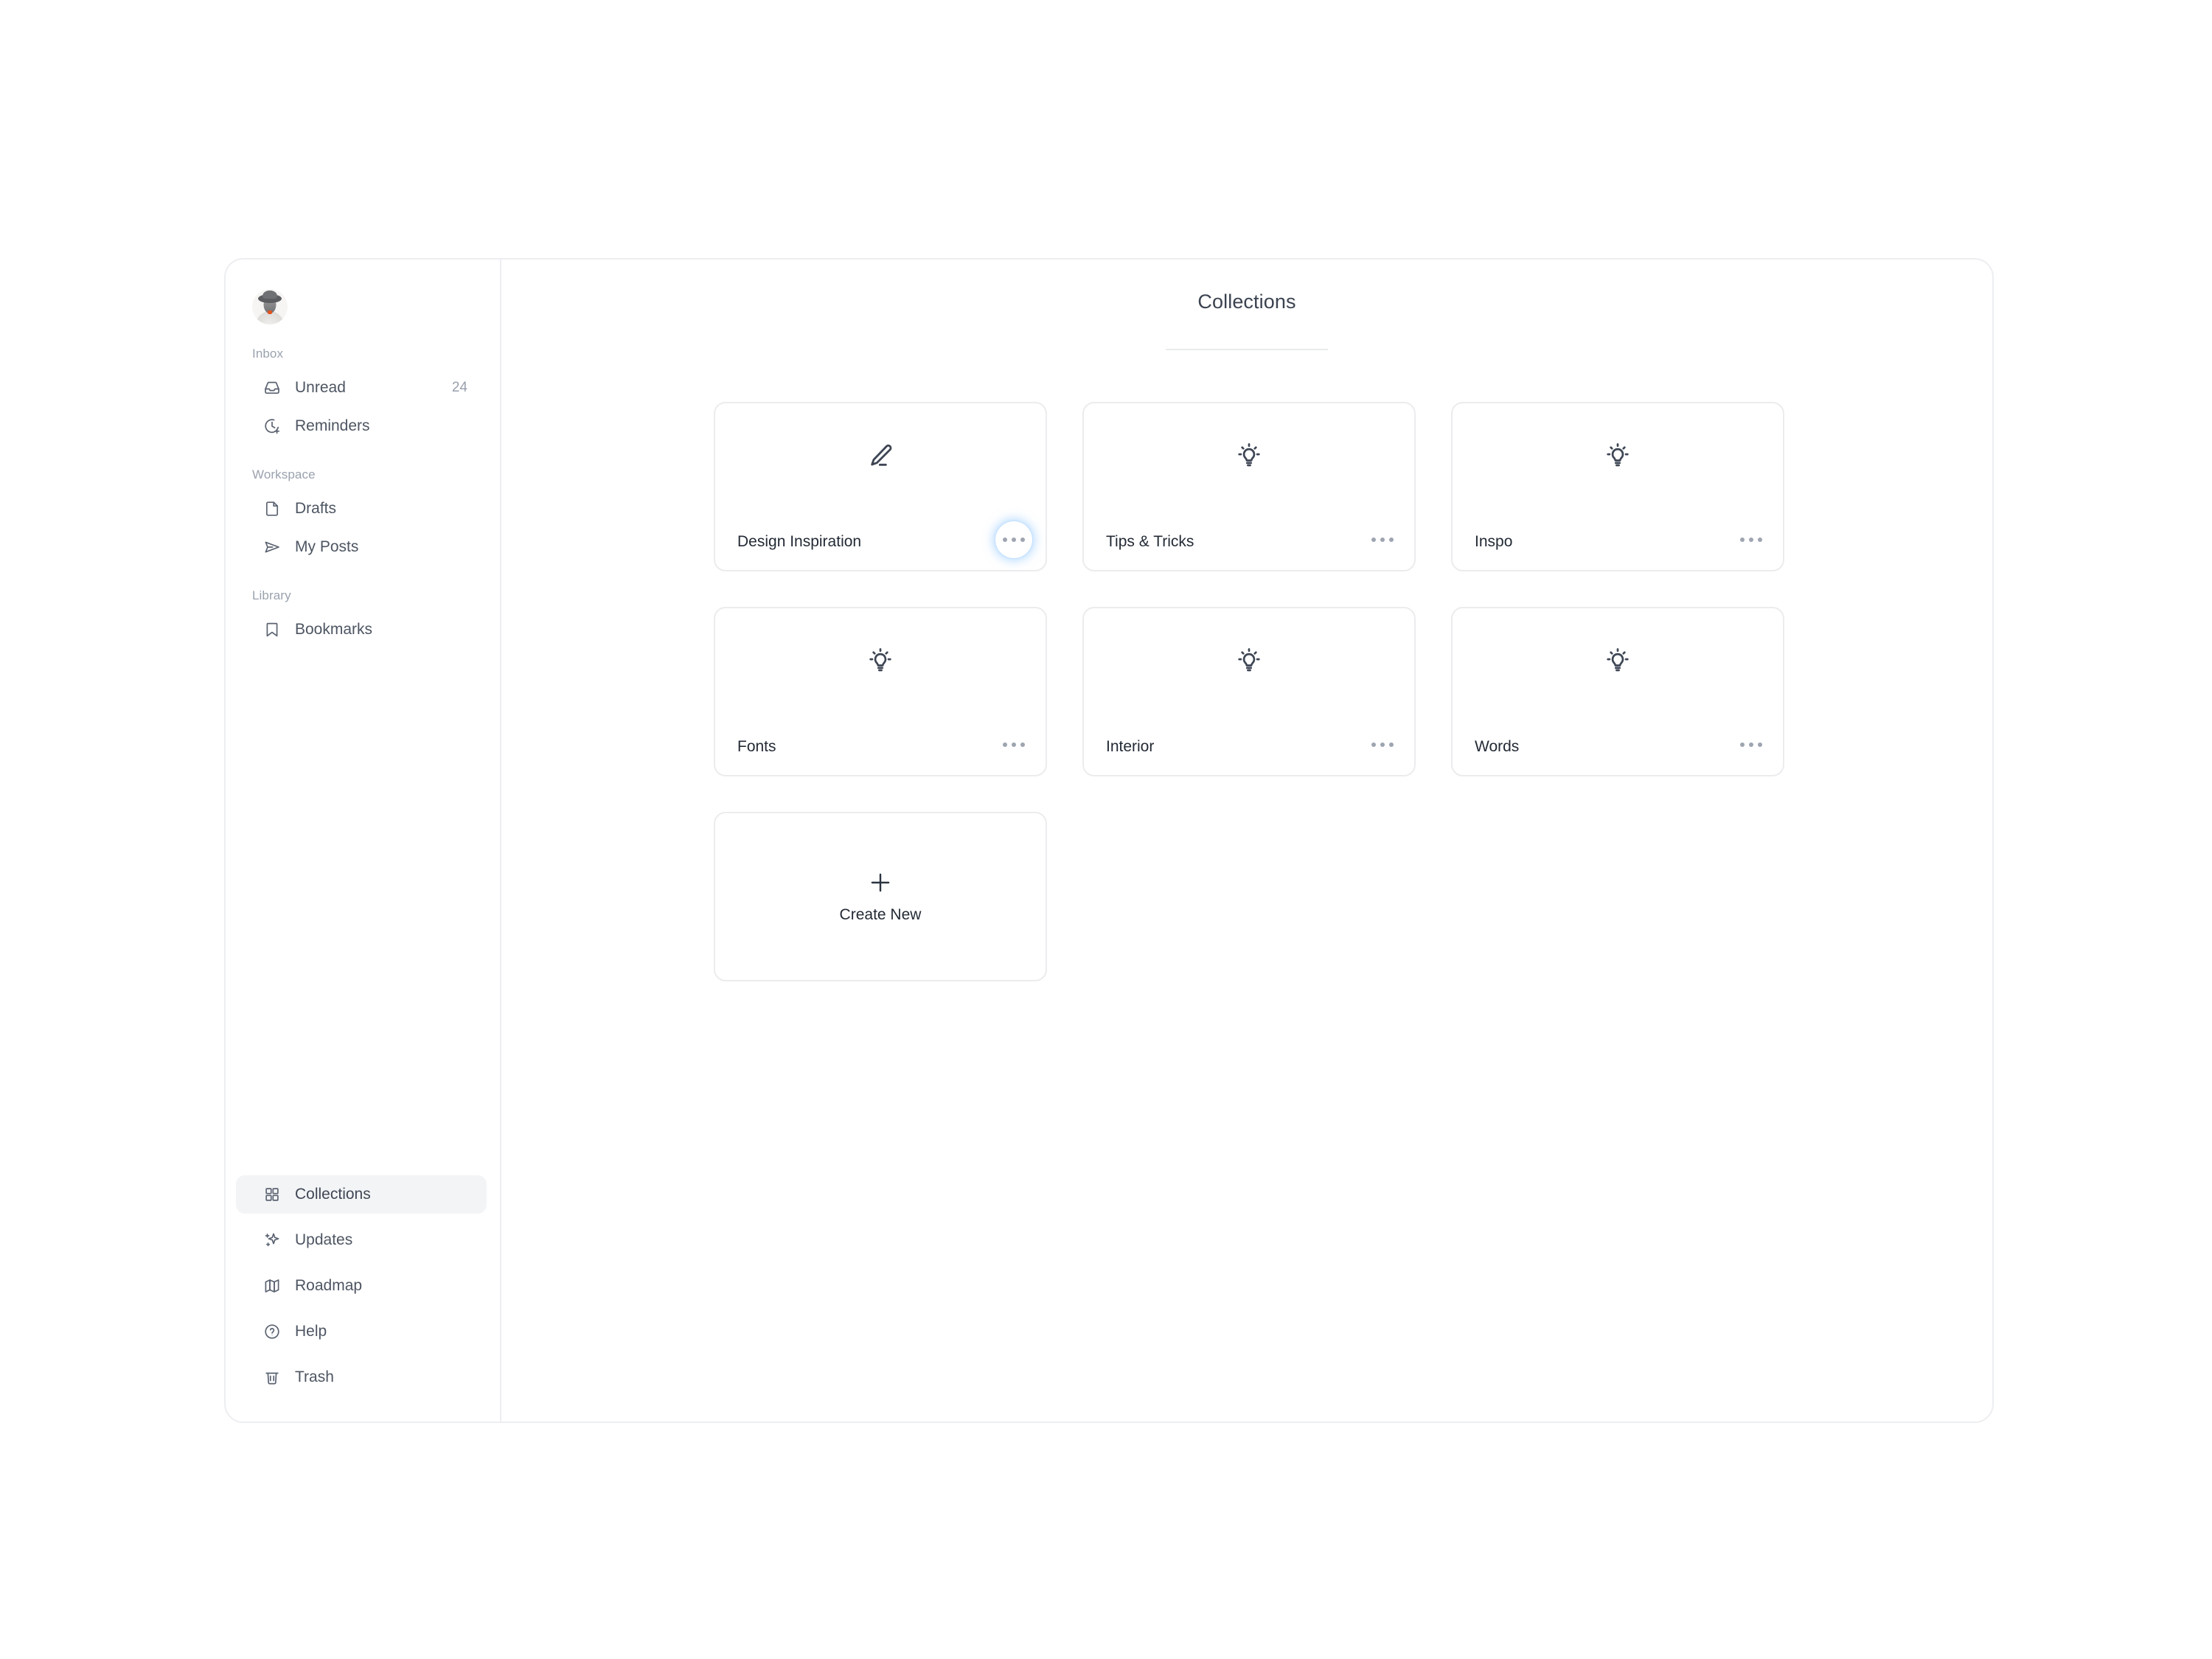 The width and height of the screenshot is (2212, 1659). I want to click on sidebar-item-label: Drafts, so click(316, 508).